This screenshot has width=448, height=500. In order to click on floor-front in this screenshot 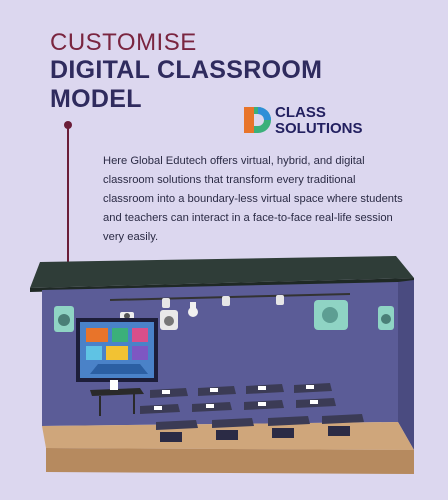, I will do `click(230, 461)`.